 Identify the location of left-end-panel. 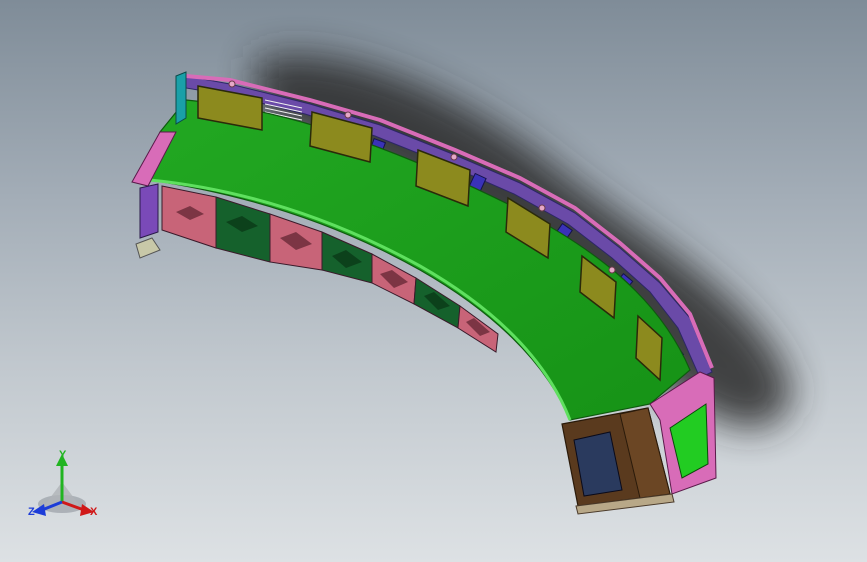
(149, 211).